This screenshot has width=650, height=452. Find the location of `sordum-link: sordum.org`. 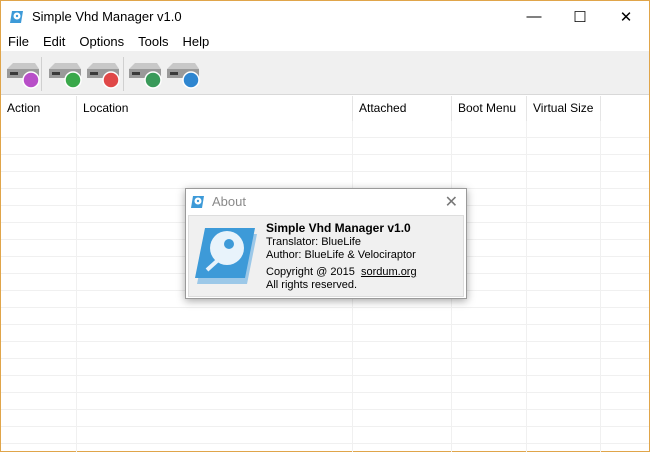

sordum-link: sordum.org is located at coordinates (389, 272).